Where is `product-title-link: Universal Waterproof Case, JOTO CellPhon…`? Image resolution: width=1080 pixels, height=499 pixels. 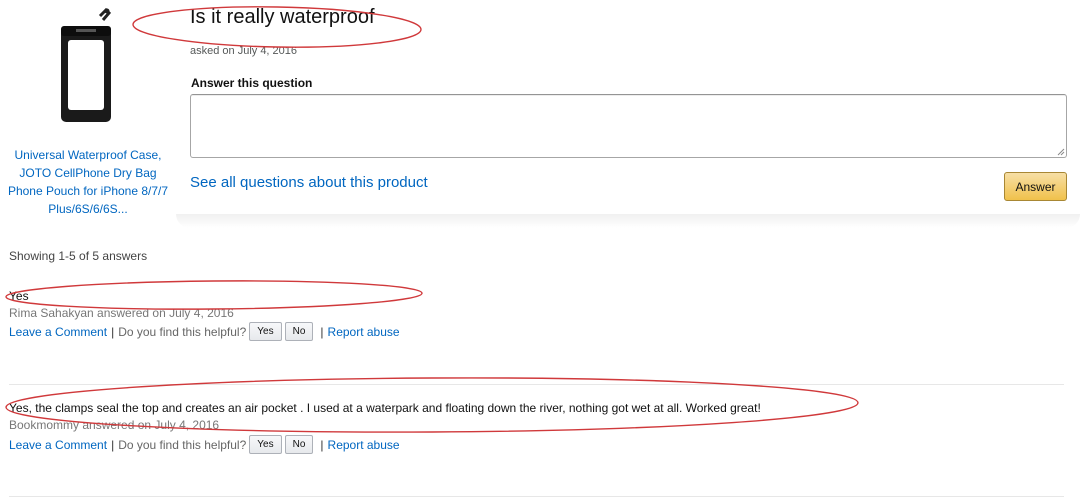 product-title-link: Universal Waterproof Case, JOTO CellPhon… is located at coordinates (88, 182).